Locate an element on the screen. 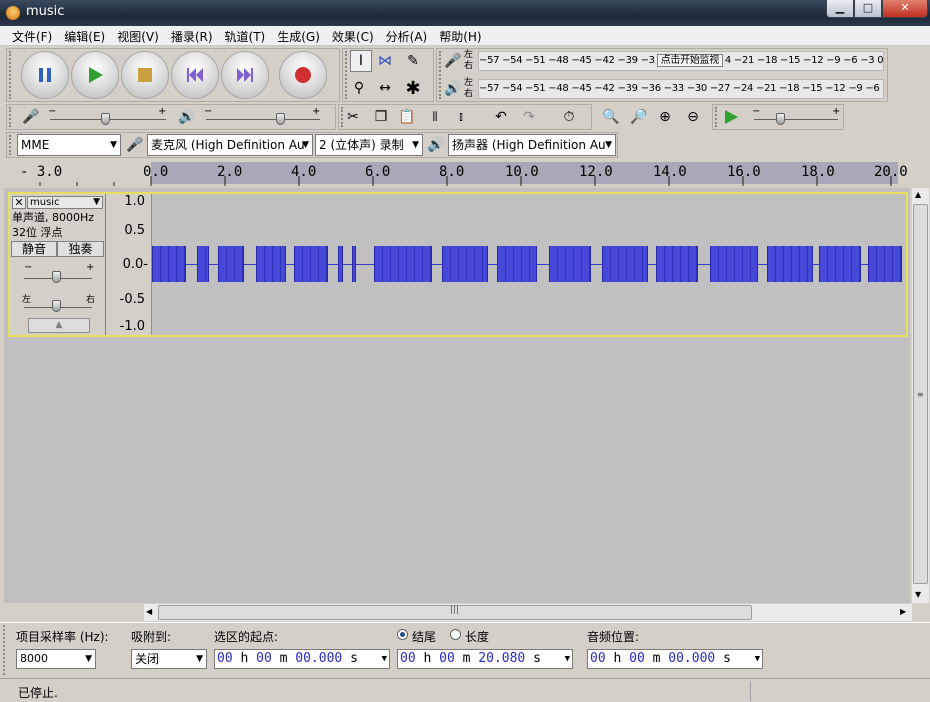 The image size is (930, 702). playback-device-value: 扬声器 (High Definition Au is located at coordinates (529, 145).